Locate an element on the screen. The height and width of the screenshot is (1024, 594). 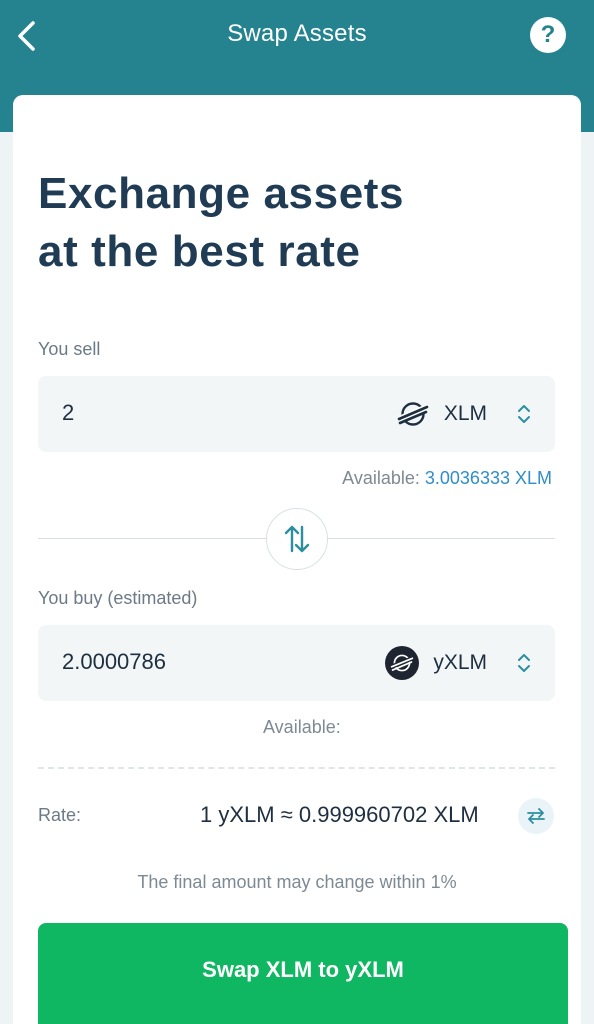
sell-asset-selector: XLM is located at coordinates (463, 414).